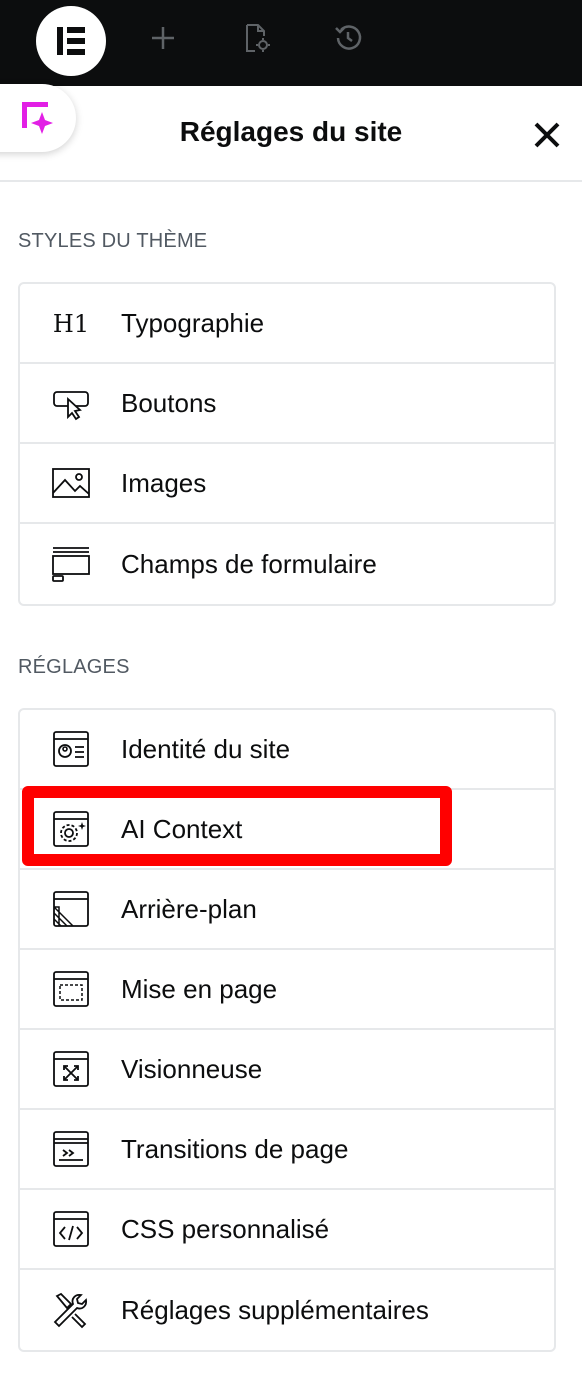 The height and width of the screenshot is (1388, 582). I want to click on close-button, so click(547, 135).